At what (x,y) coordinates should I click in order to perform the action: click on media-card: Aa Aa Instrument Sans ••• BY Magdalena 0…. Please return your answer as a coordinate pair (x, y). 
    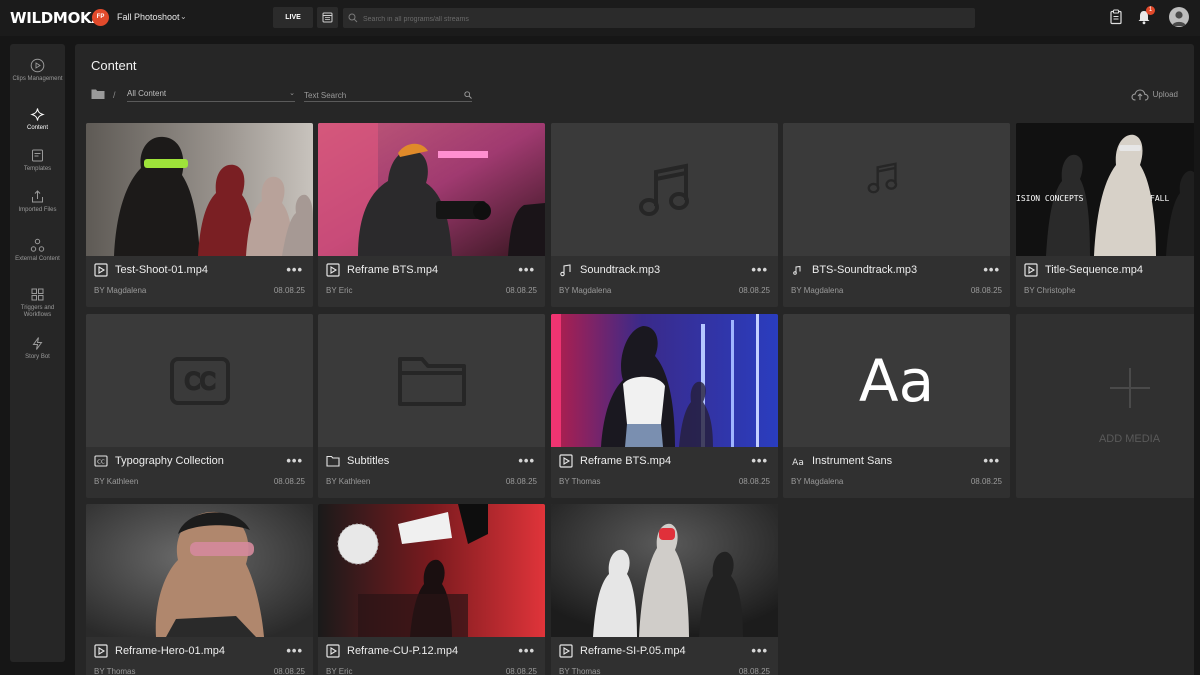
    Looking at the image, I should click on (896, 406).